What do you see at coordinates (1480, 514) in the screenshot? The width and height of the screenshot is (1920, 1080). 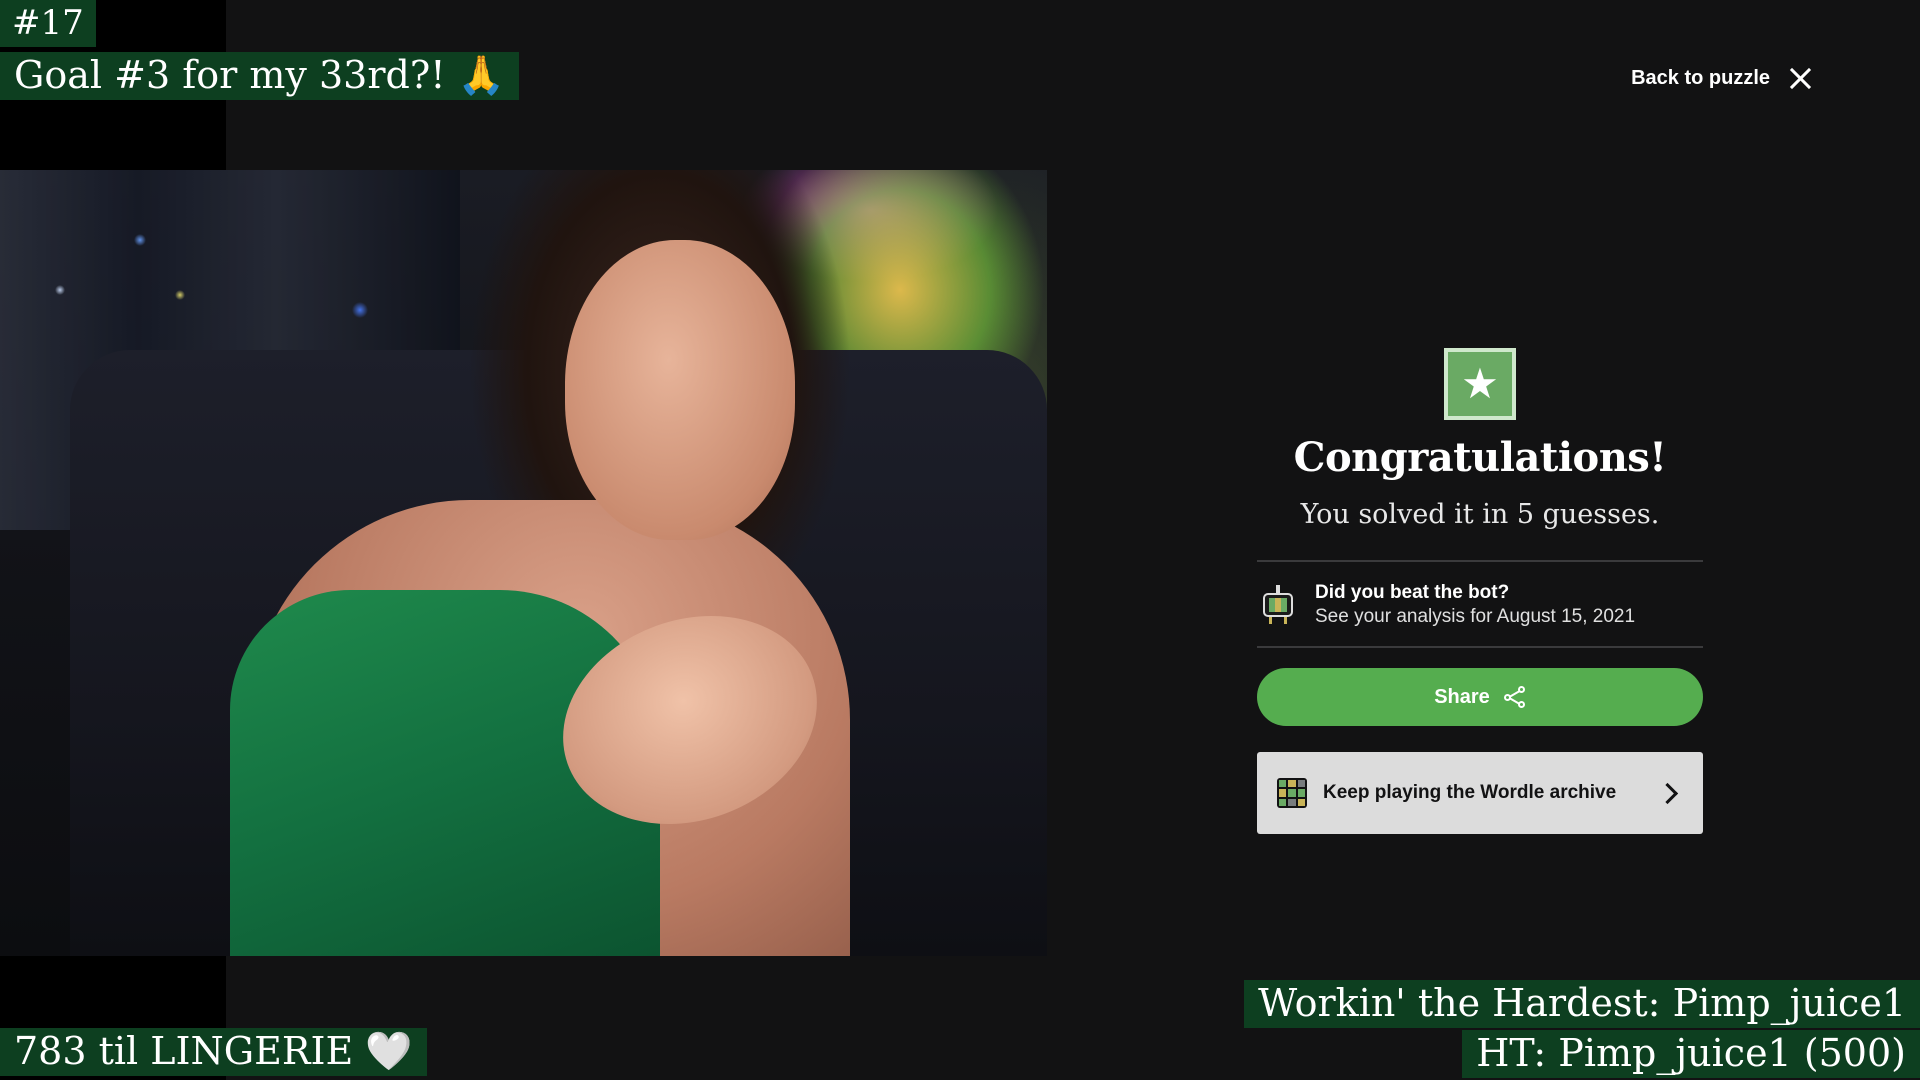 I see `solved-guesses-text: You solved it in 5 guesses.` at bounding box center [1480, 514].